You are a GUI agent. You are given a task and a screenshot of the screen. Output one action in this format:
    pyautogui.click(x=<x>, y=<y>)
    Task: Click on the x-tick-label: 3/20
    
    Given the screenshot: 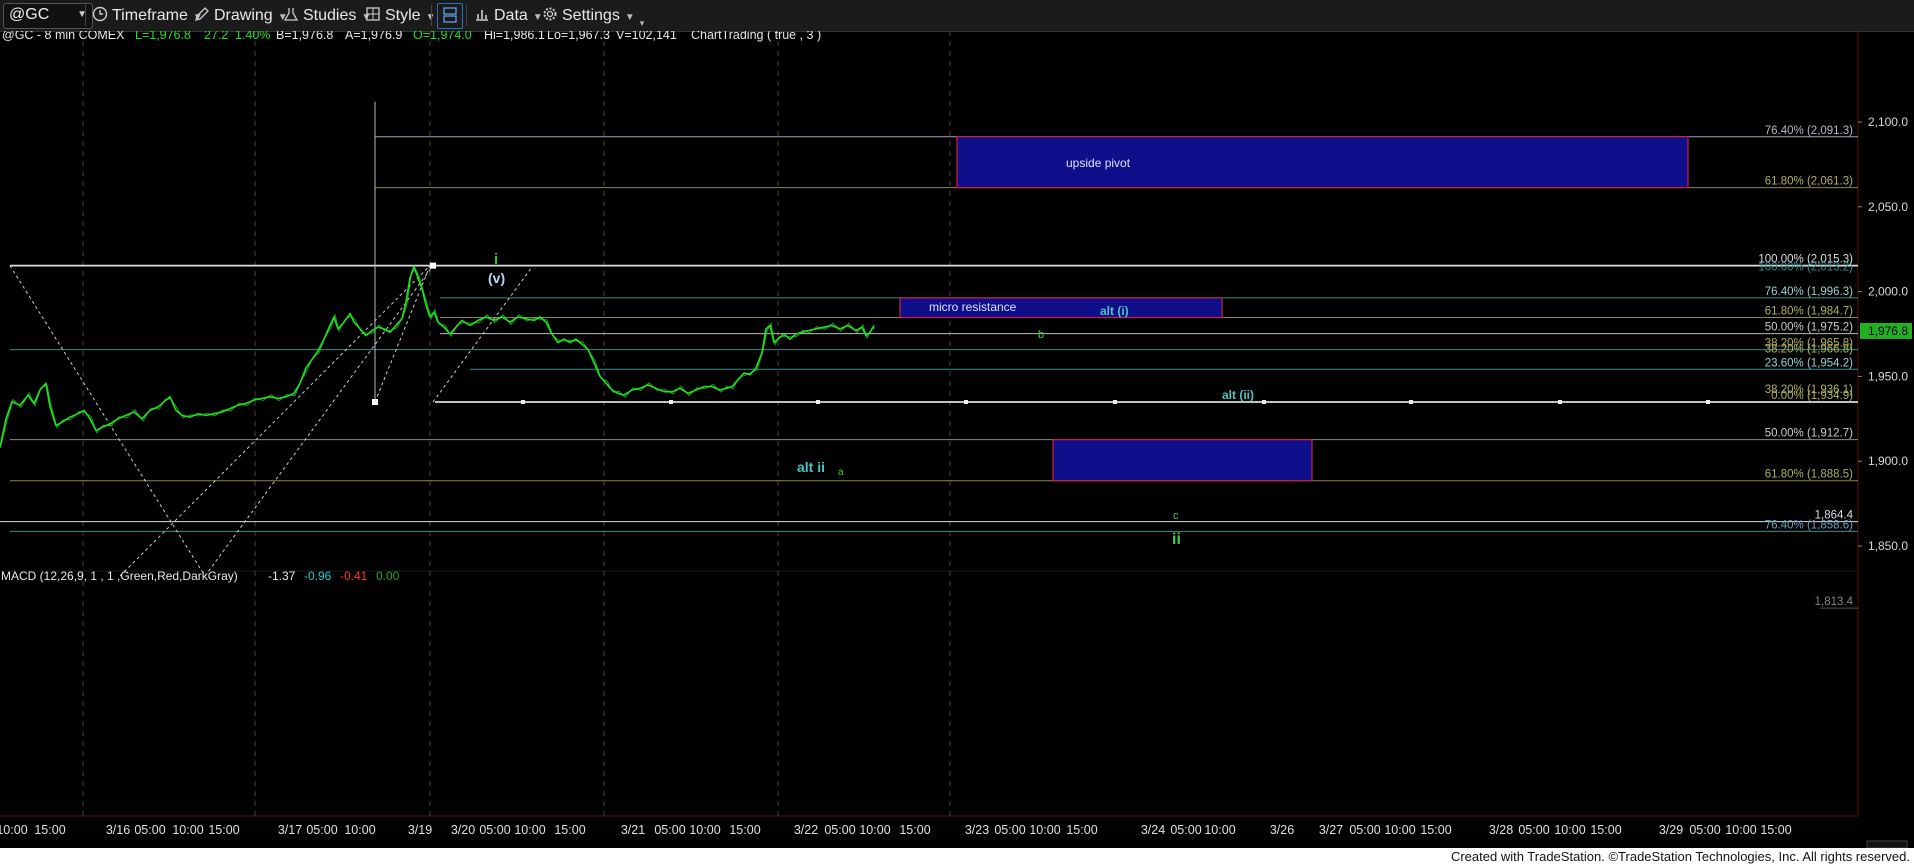 What is the action you would take?
    pyautogui.click(x=463, y=830)
    